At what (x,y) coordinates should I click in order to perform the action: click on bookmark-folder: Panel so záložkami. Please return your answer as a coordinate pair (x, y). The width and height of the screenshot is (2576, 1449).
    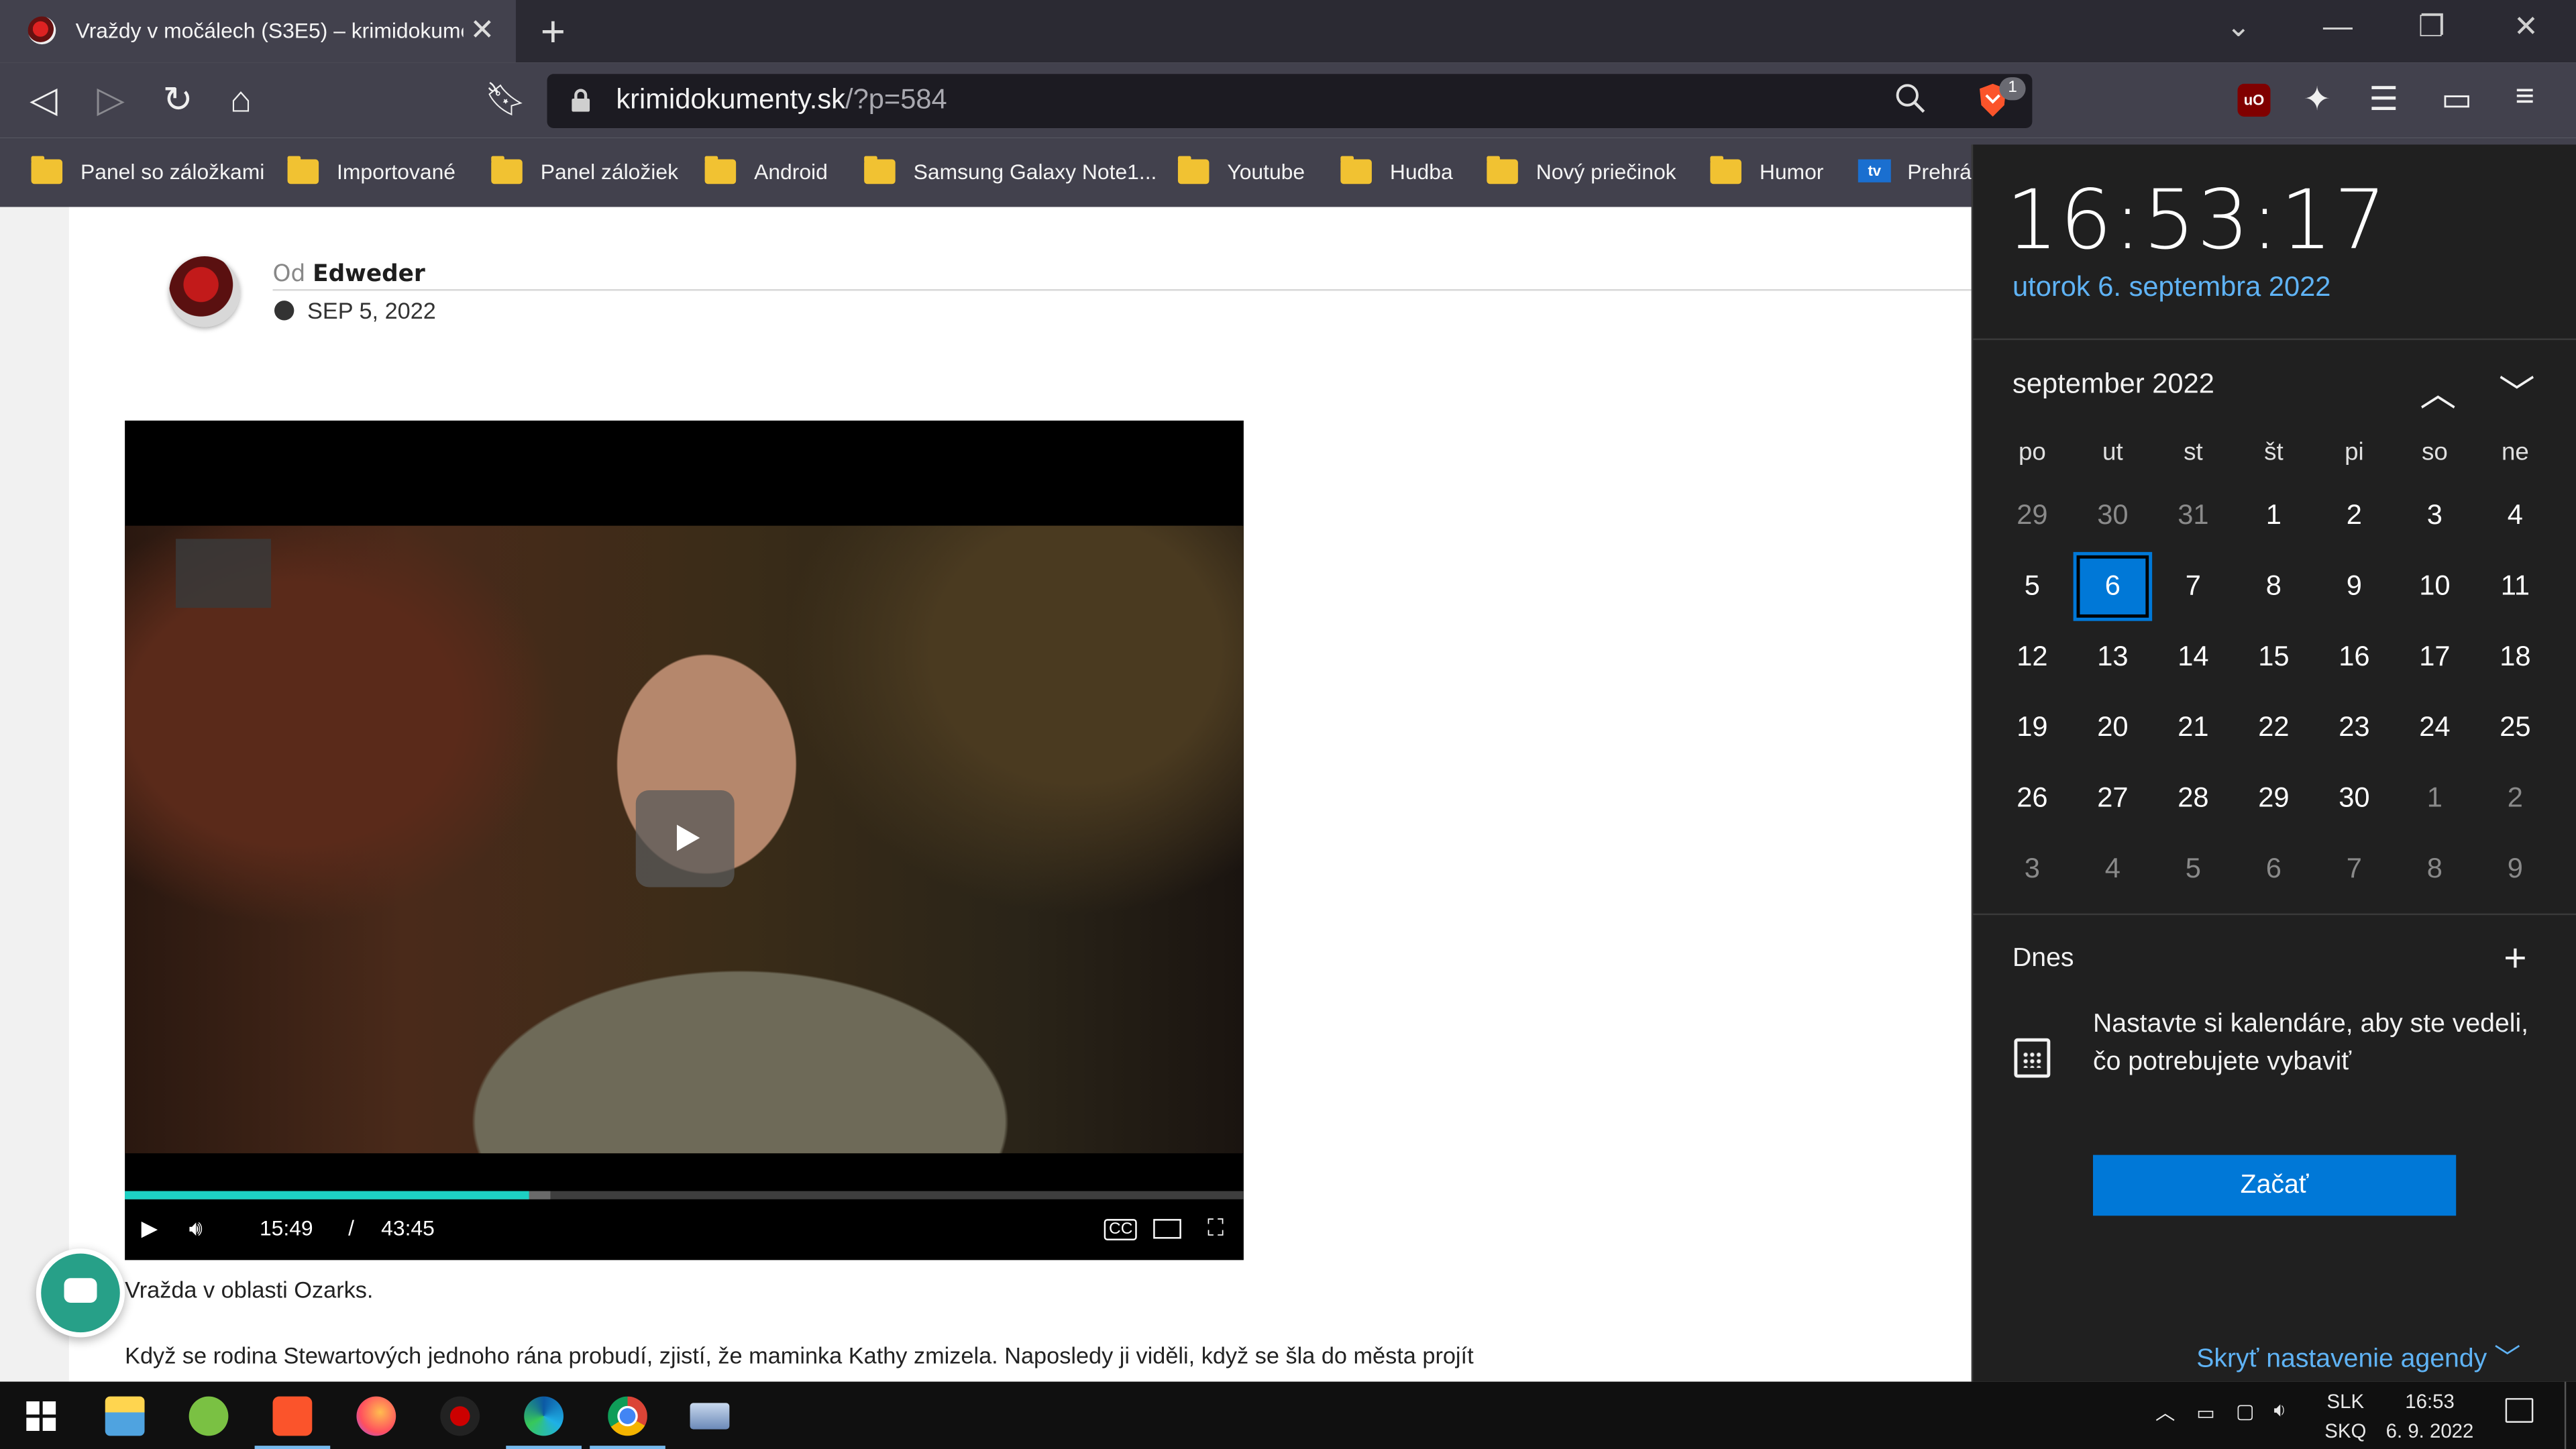
    Looking at the image, I should click on (148, 170).